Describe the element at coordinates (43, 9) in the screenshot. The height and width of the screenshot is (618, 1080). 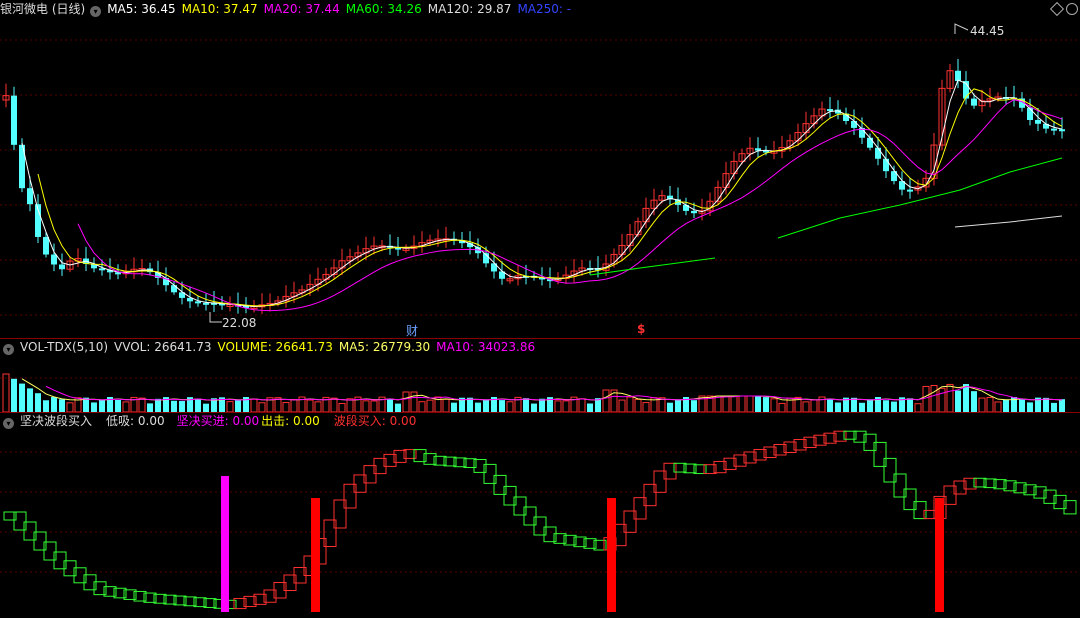
I see `stock-title: 银河微电 (日线)` at that location.